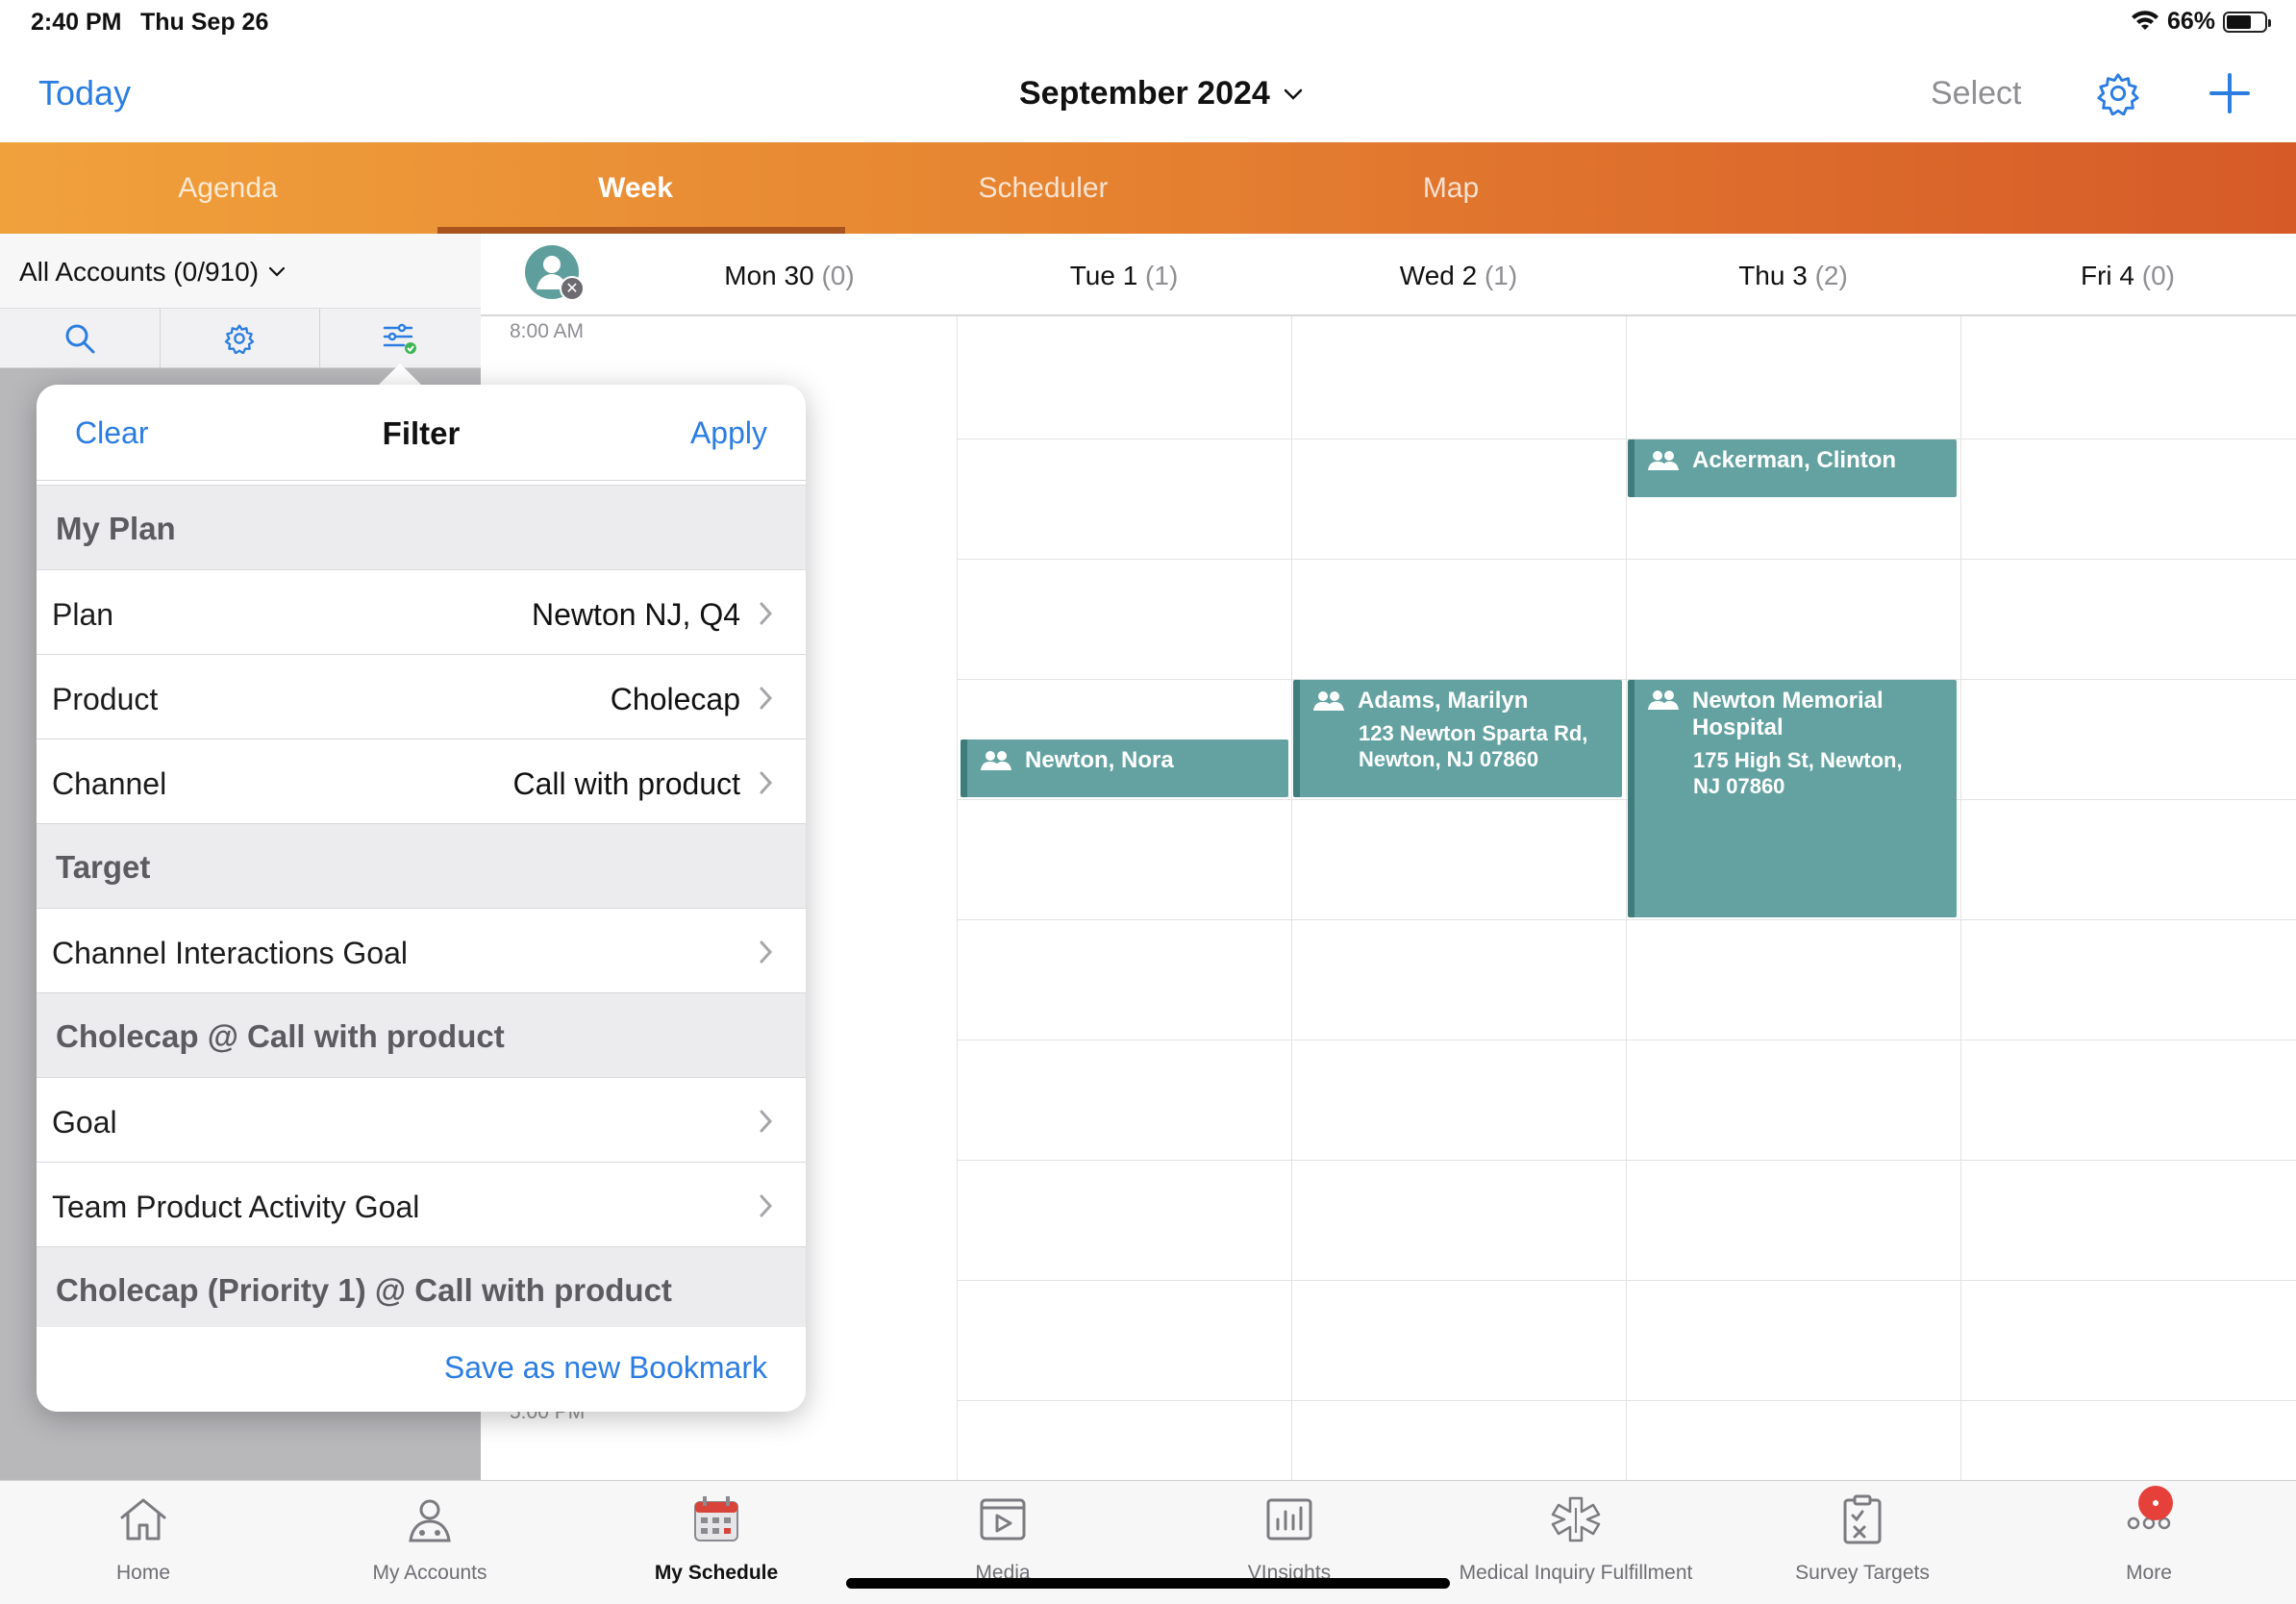 Image resolution: width=2296 pixels, height=1604 pixels. Describe the element at coordinates (1144, 93) in the screenshot. I see `month-title: September 2024` at that location.